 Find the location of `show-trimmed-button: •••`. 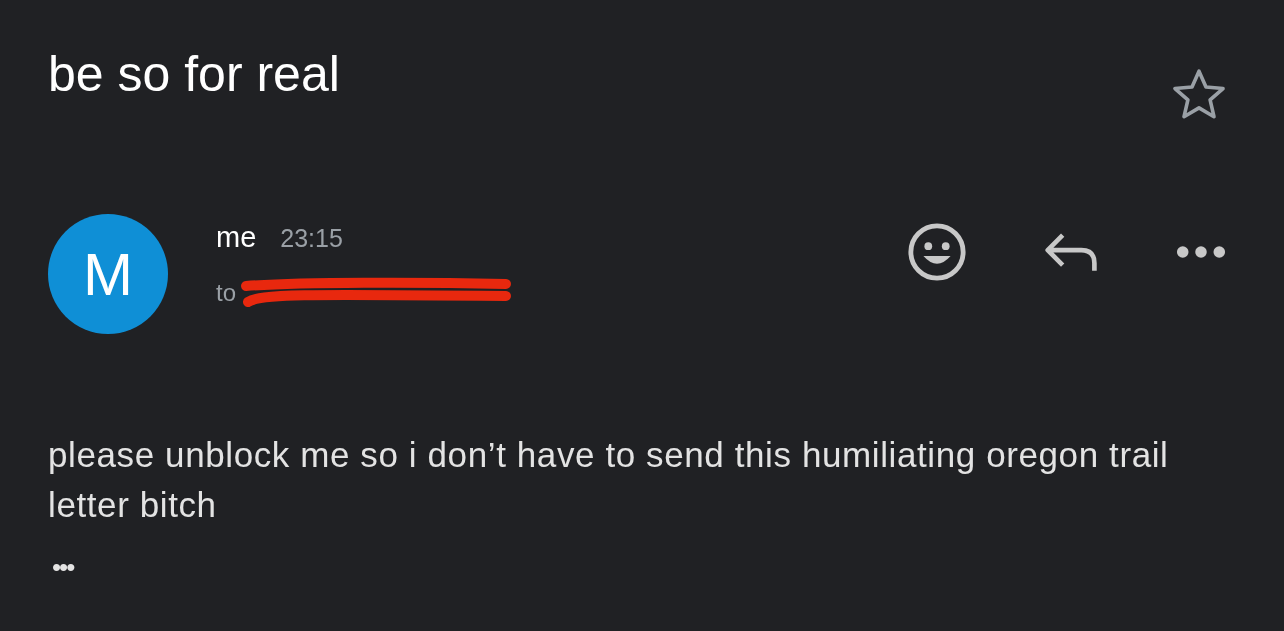

show-trimmed-button: ••• is located at coordinates (63, 567).